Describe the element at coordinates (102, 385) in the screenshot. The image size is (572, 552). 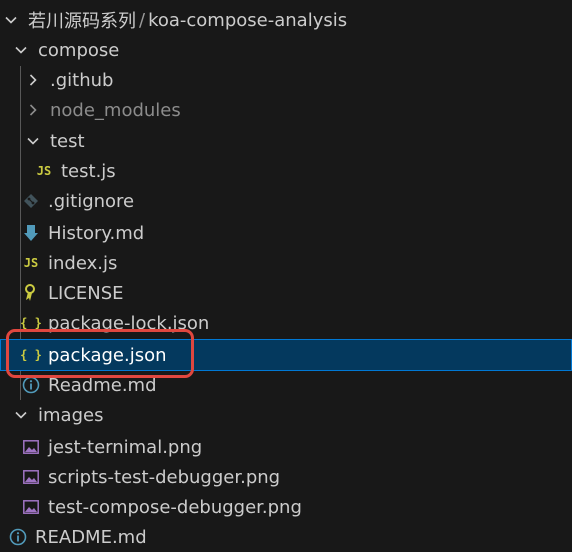
I see `file-label: Readme.md` at that location.